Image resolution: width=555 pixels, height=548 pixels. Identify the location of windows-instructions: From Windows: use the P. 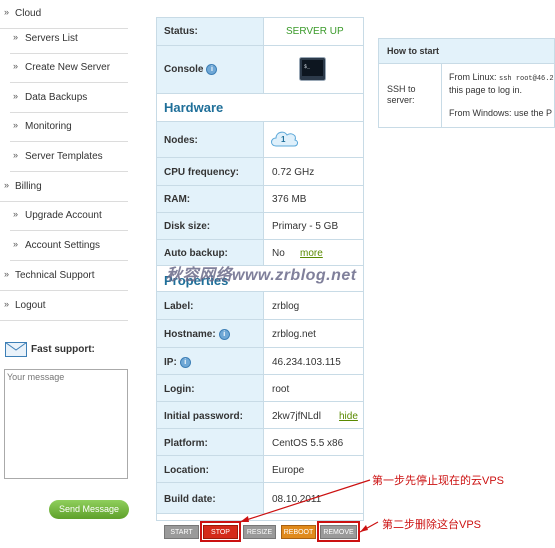
(501, 113).